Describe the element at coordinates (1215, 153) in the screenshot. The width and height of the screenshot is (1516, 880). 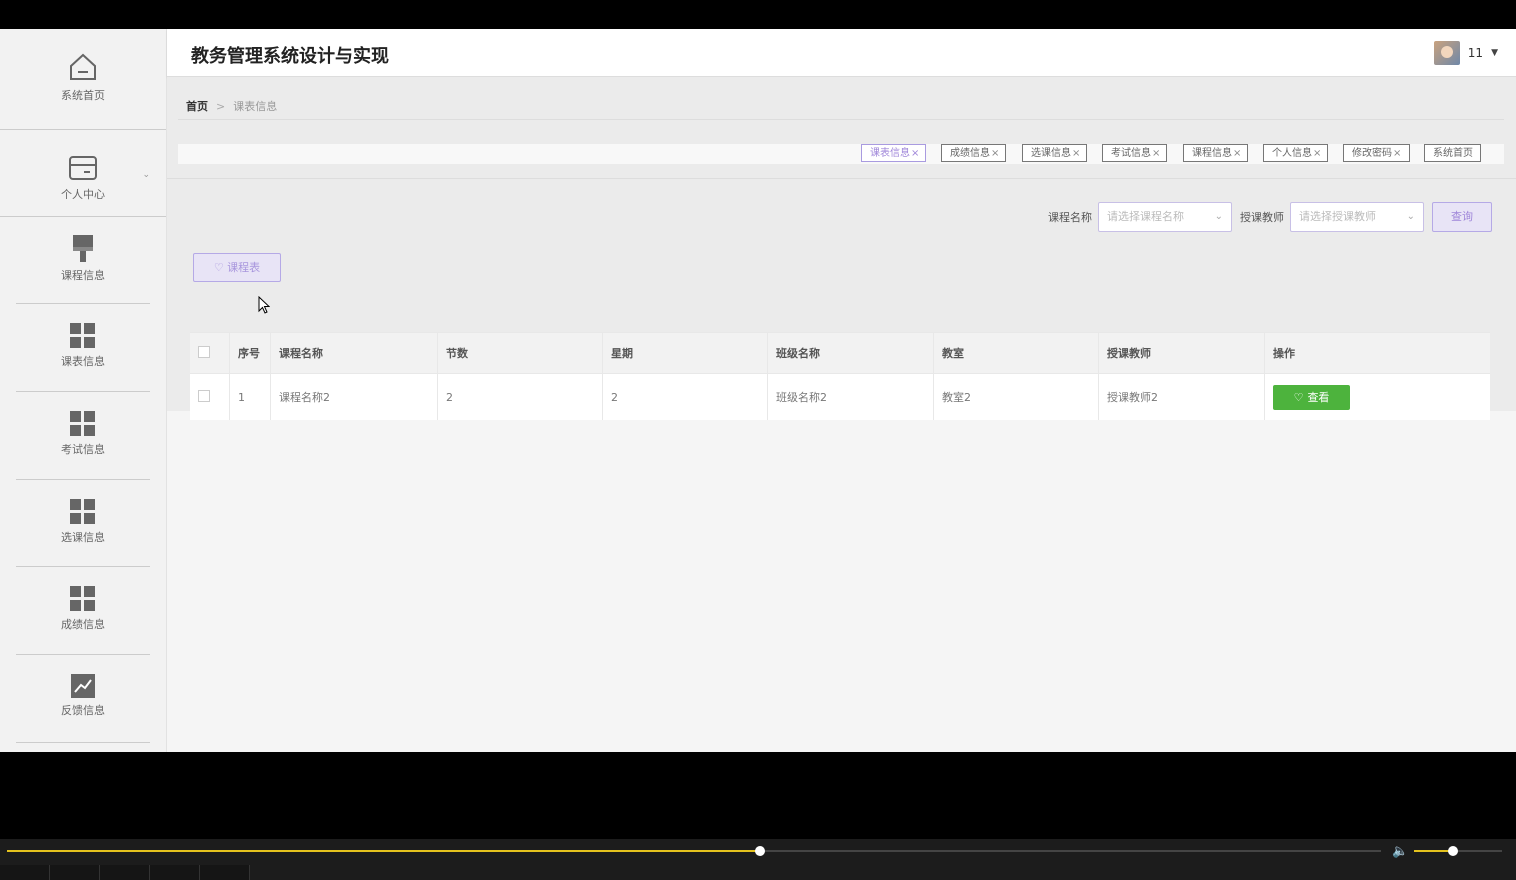
I see `tab-course-info: 课程信息×` at that location.